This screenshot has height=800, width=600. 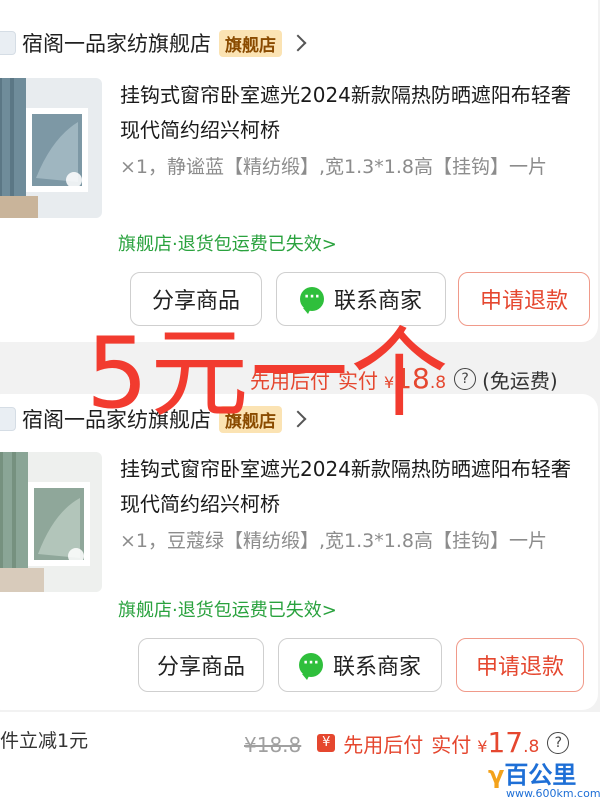 I want to click on discount-note: 件立减1元, so click(x=44, y=741).